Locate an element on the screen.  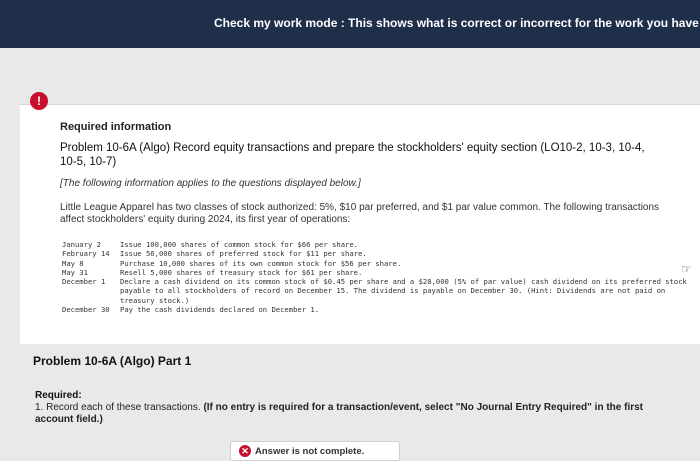
required-information-heading: Required information is located at coordinates (116, 127).